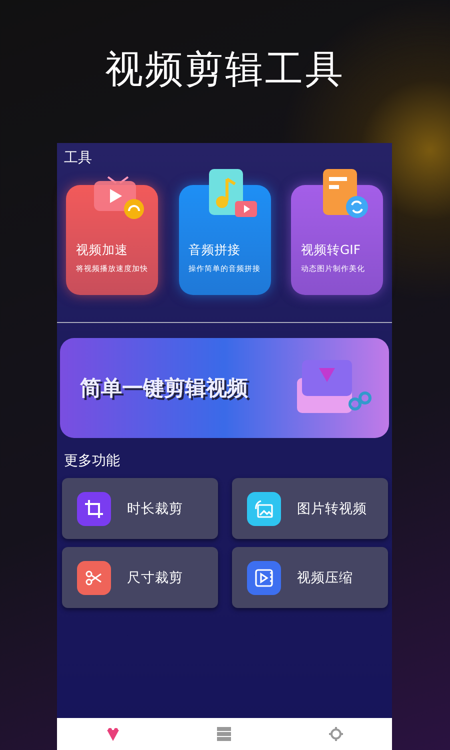  I want to click on promo-title: 视频剪辑工具, so click(225, 69).